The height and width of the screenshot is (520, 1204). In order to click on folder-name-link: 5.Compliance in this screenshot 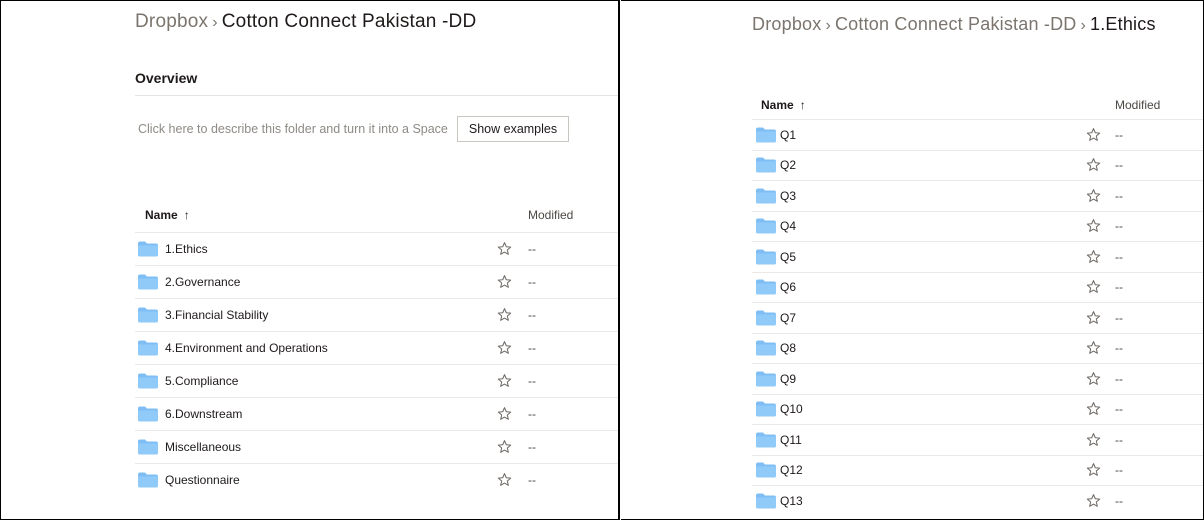, I will do `click(201, 381)`.